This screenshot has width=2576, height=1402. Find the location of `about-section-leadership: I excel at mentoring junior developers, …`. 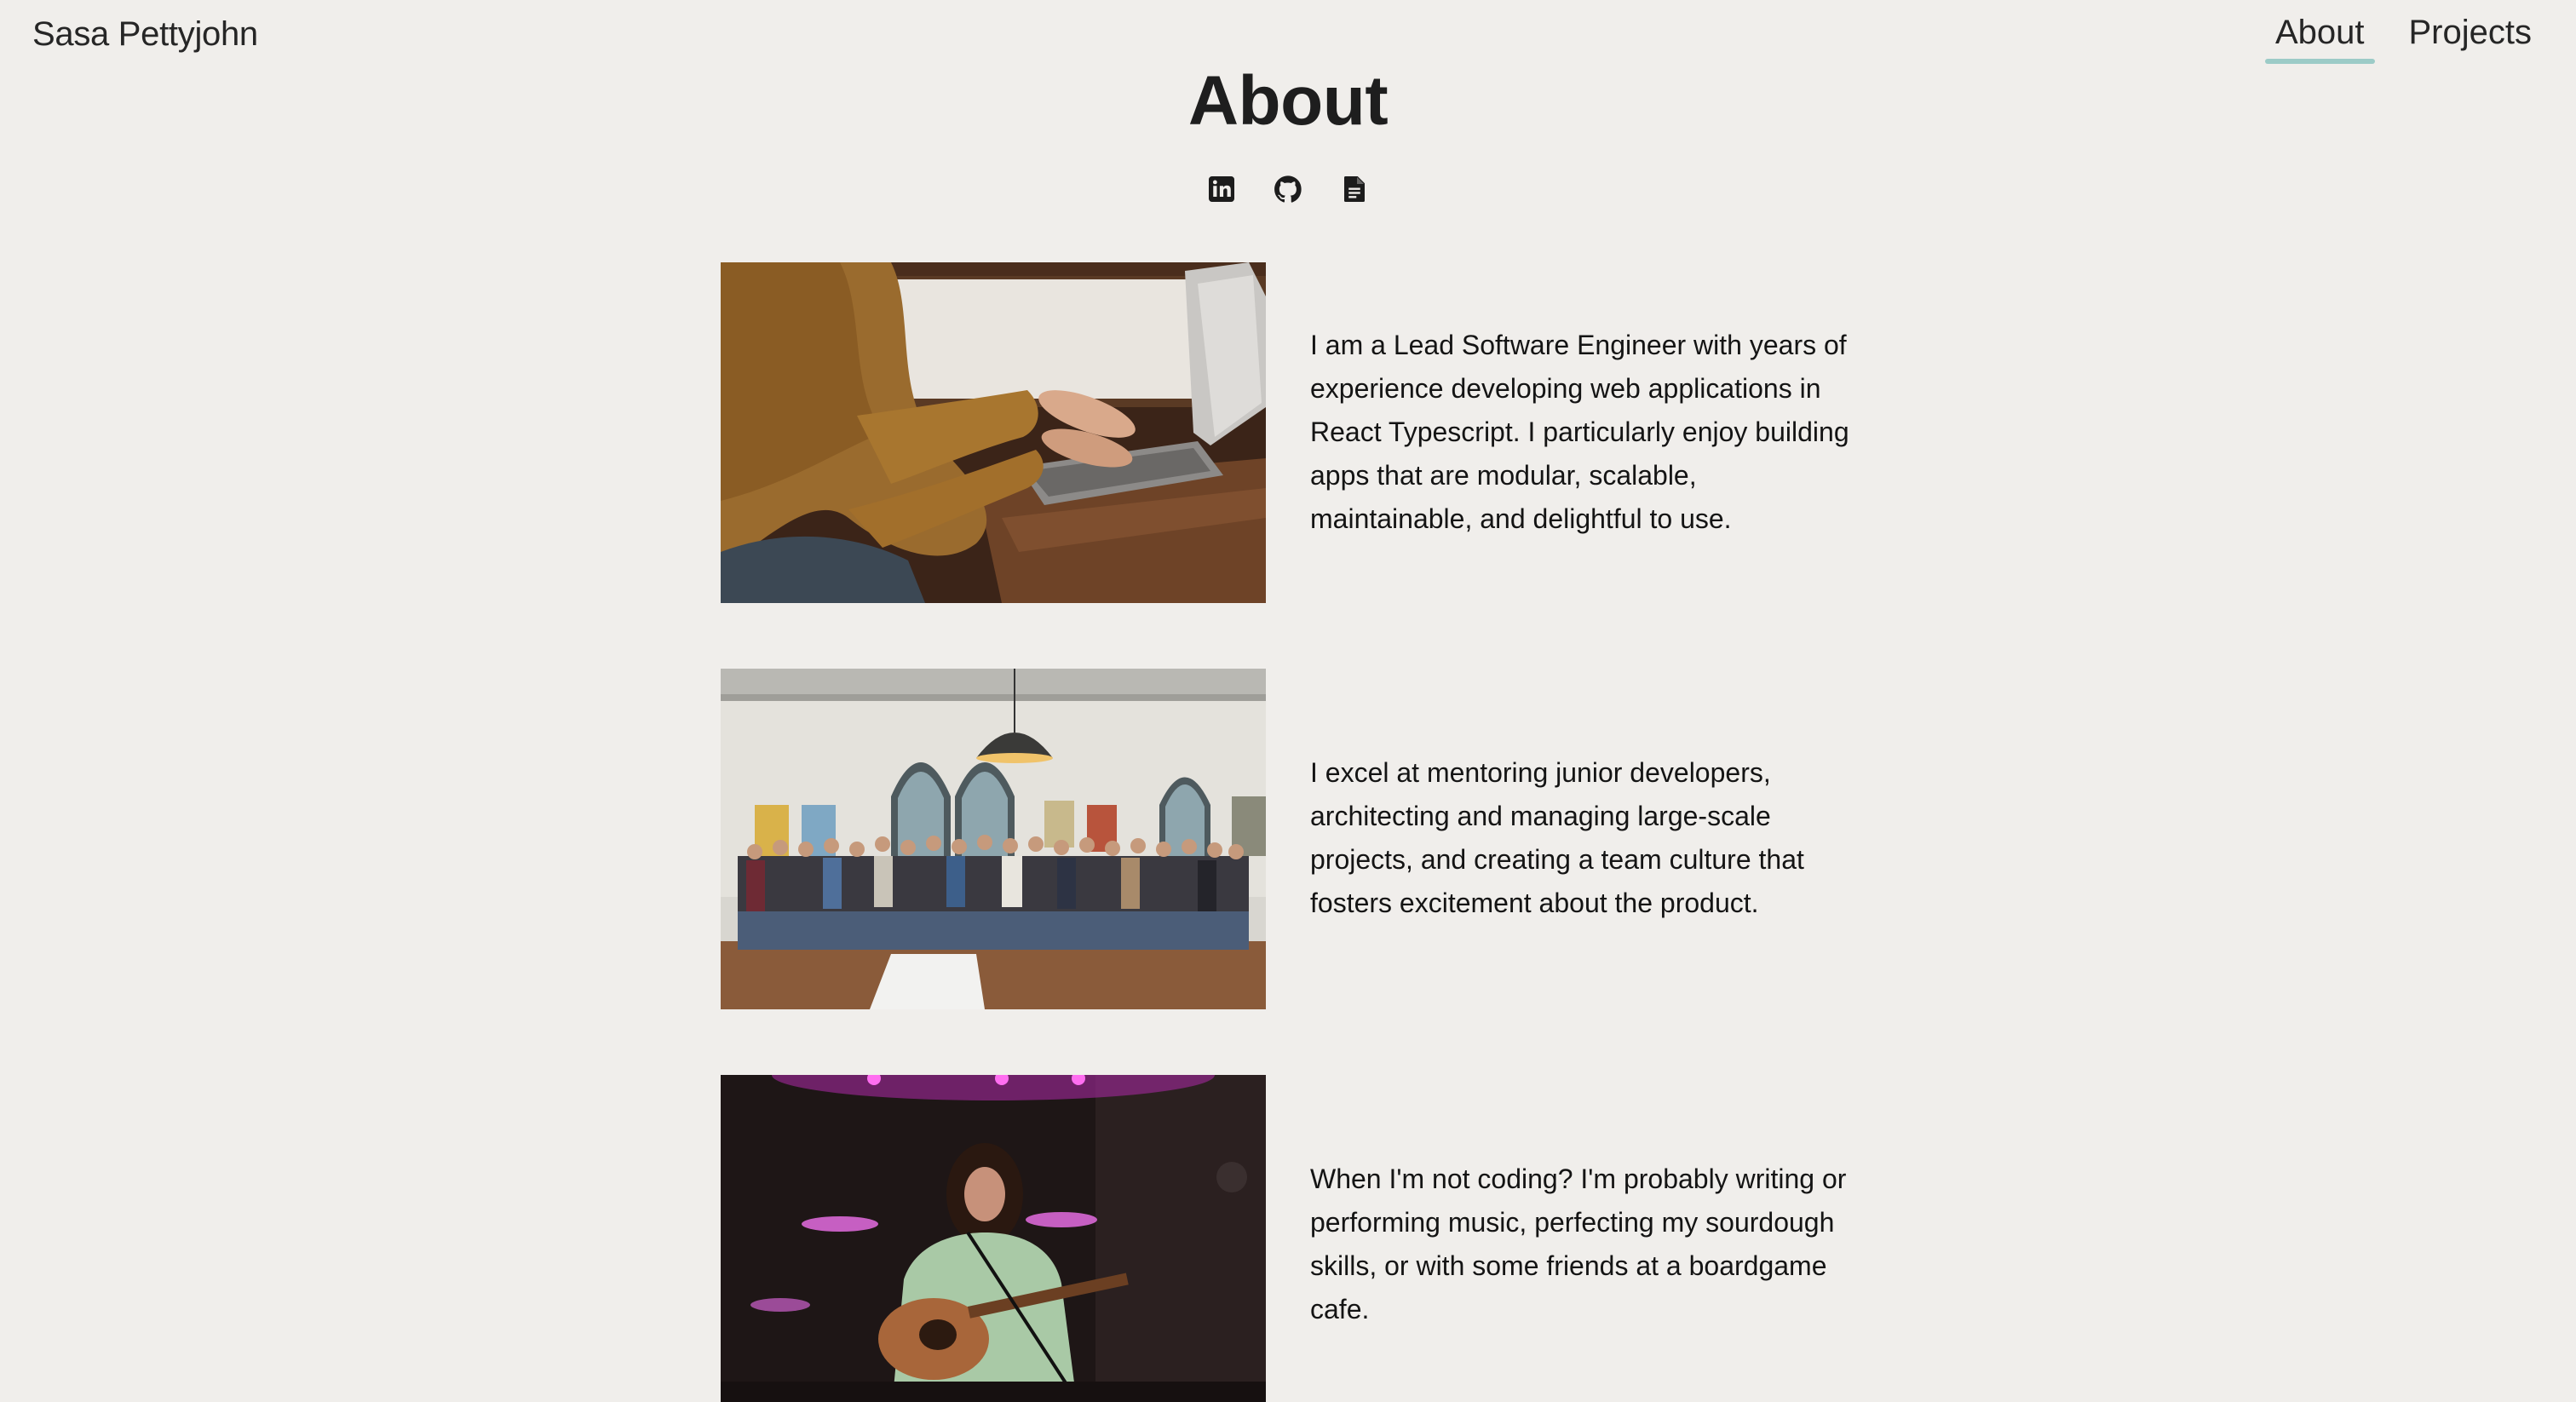

about-section-leadership: I excel at mentoring junior developers, … is located at coordinates (1296, 839).